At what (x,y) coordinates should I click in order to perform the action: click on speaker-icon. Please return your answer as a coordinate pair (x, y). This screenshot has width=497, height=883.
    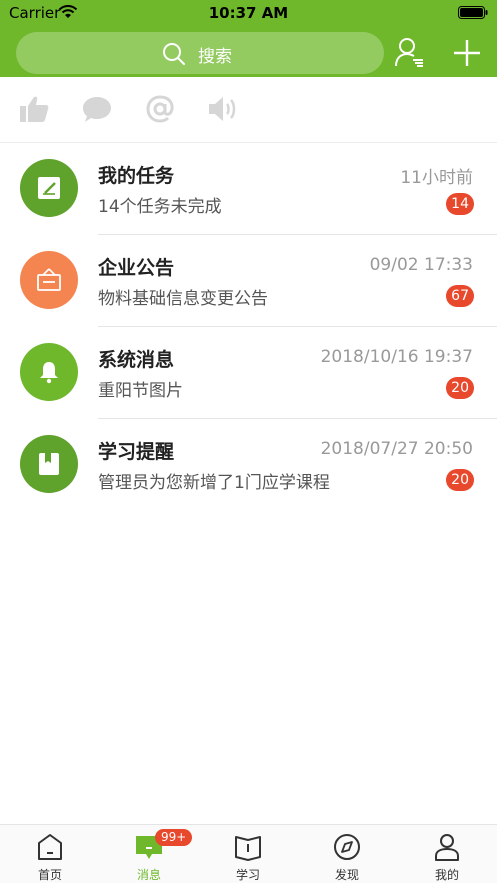
    Looking at the image, I should click on (223, 109).